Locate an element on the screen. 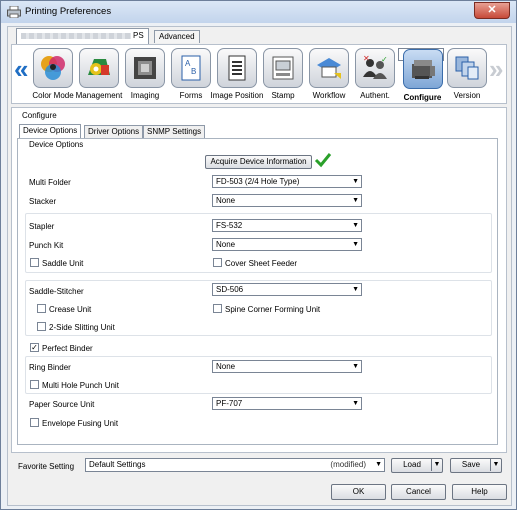 The width and height of the screenshot is (517, 510). saddle-unit-label: Saddle Unit is located at coordinates (63, 263).